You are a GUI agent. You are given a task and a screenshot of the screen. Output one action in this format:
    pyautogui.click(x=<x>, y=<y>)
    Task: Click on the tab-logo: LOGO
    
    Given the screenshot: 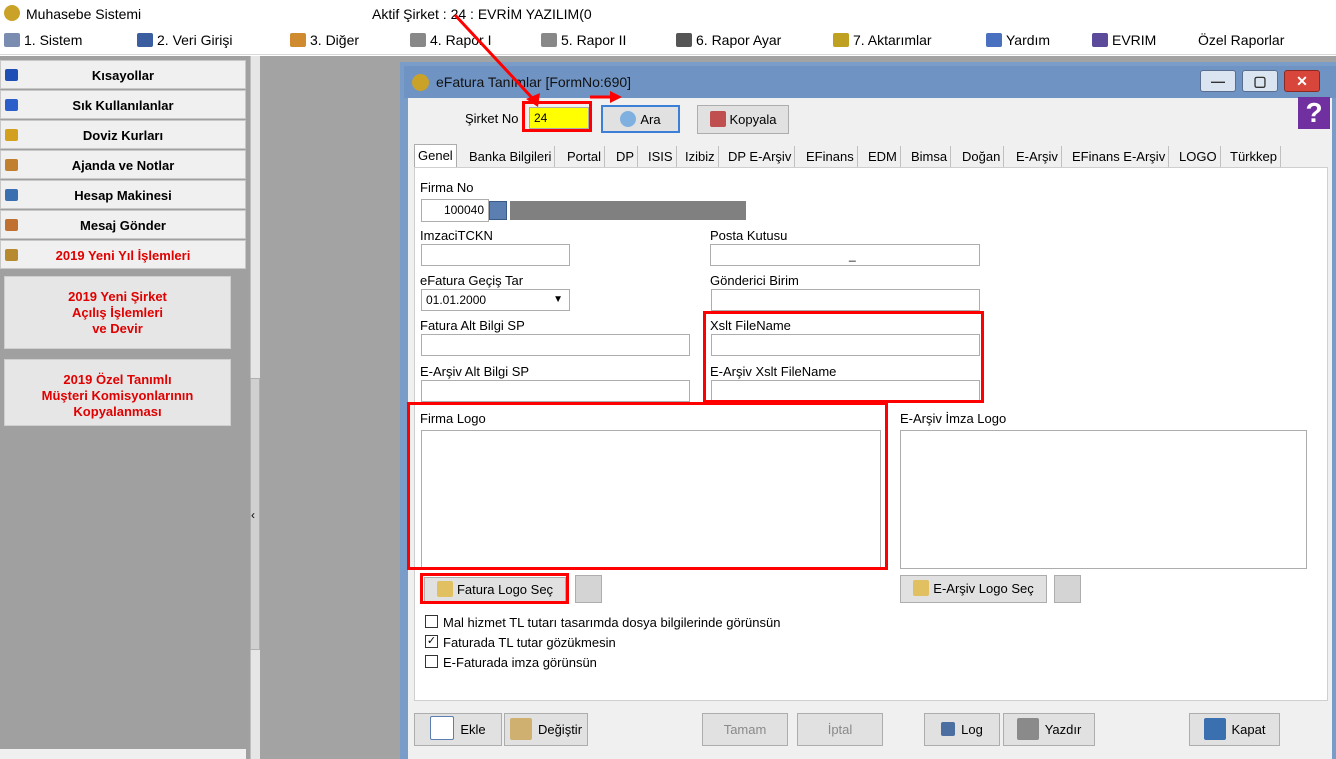 What is the action you would take?
    pyautogui.click(x=1198, y=156)
    